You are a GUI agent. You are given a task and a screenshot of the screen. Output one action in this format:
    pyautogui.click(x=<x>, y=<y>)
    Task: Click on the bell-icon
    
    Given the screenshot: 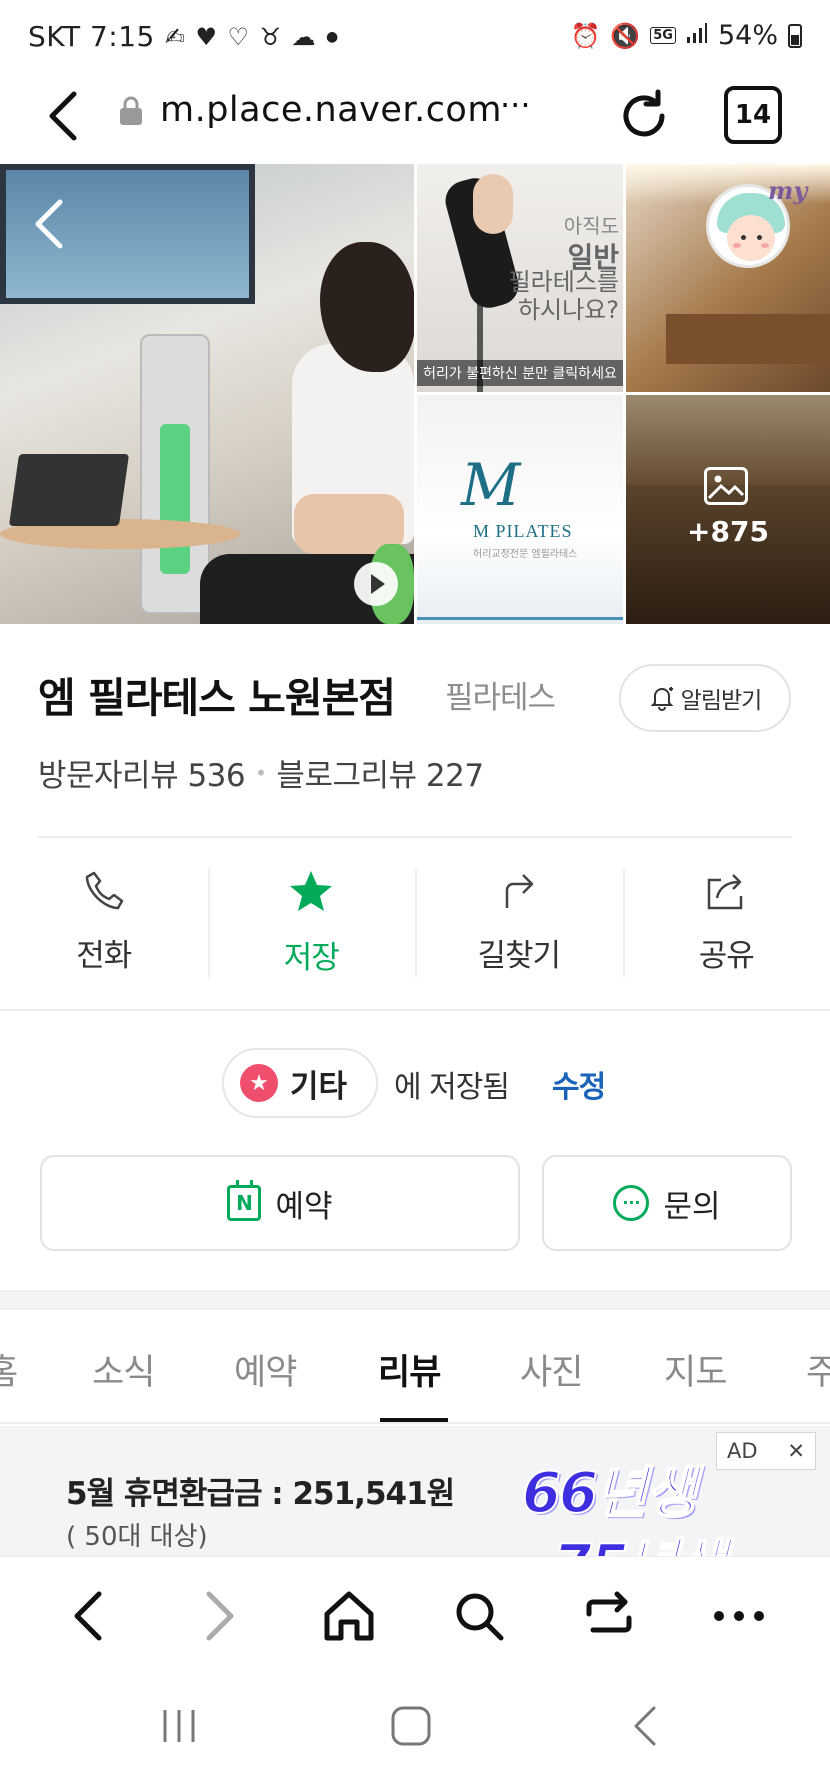 What is the action you would take?
    pyautogui.click(x=662, y=699)
    